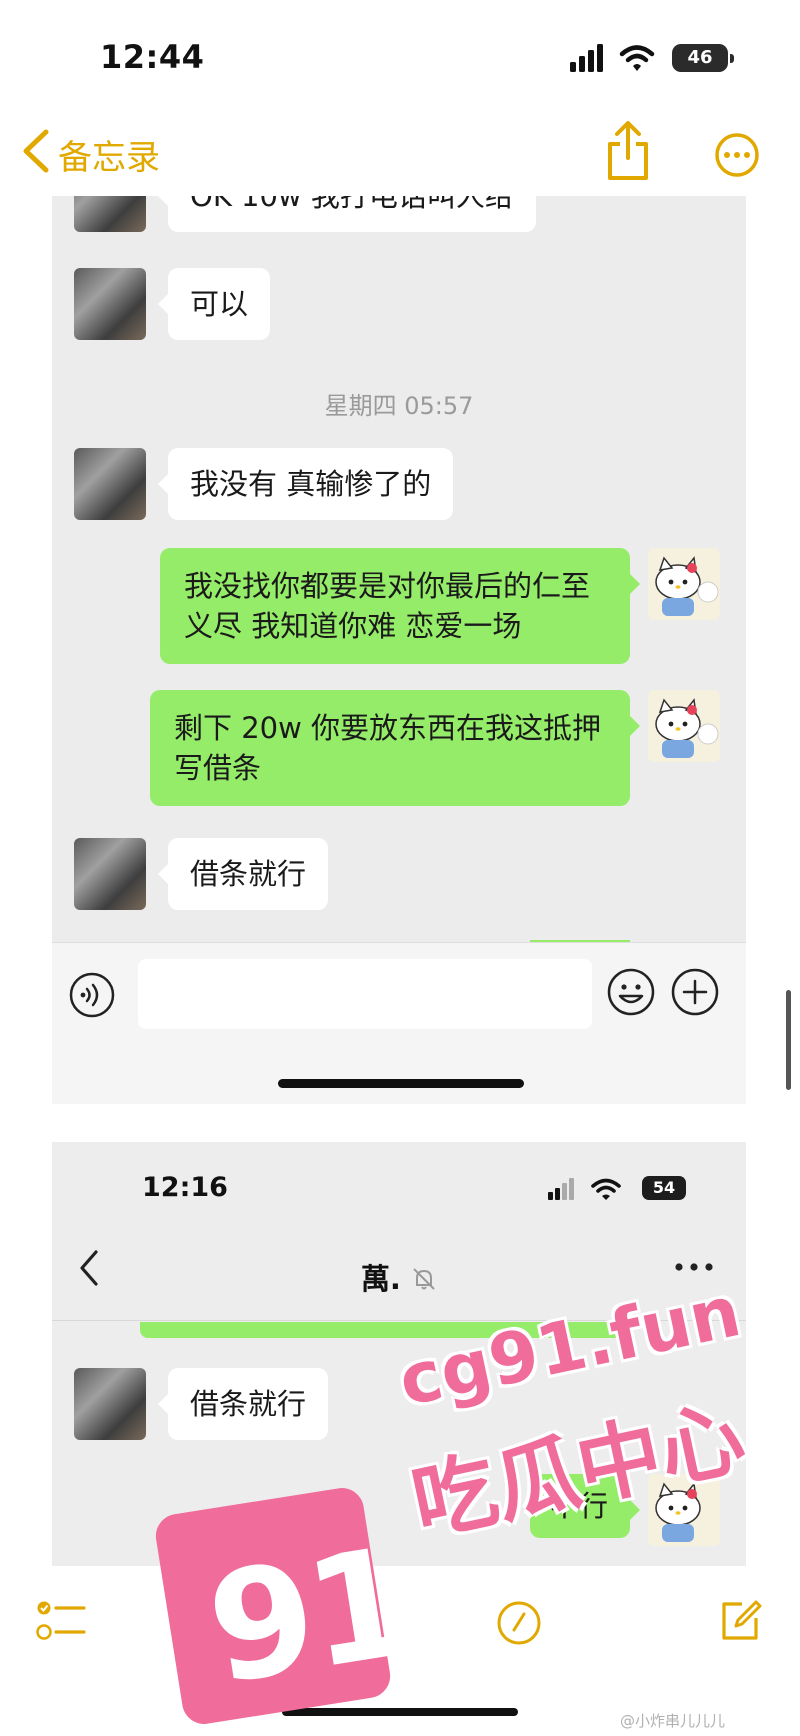 The height and width of the screenshot is (1736, 800). Describe the element at coordinates (387, 586) in the screenshot. I see `message-line: 我没找你都要是对你最后的仁至` at that location.